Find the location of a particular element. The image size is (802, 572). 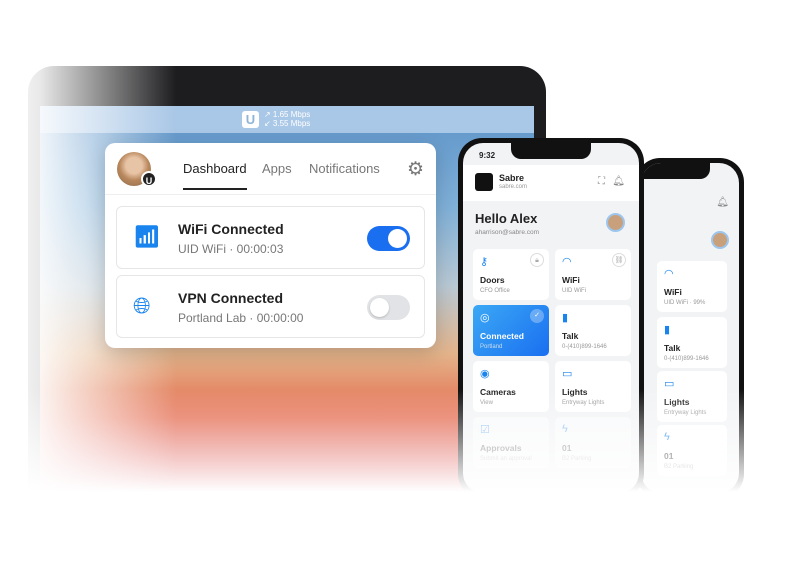

card-title: VPN Connected is located at coordinates (231, 298).